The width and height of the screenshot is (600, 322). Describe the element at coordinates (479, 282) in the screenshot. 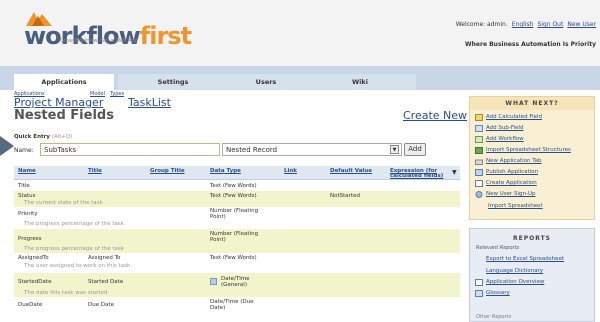

I see `overview-icon` at that location.